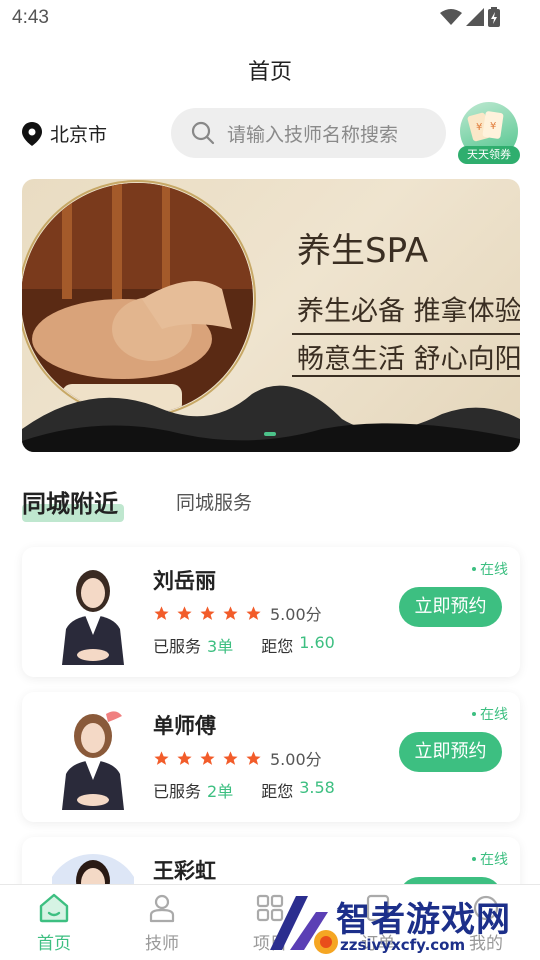  What do you see at coordinates (408, 311) in the screenshot?
I see `banner-line-1: 养生必备 推拿体验` at bounding box center [408, 311].